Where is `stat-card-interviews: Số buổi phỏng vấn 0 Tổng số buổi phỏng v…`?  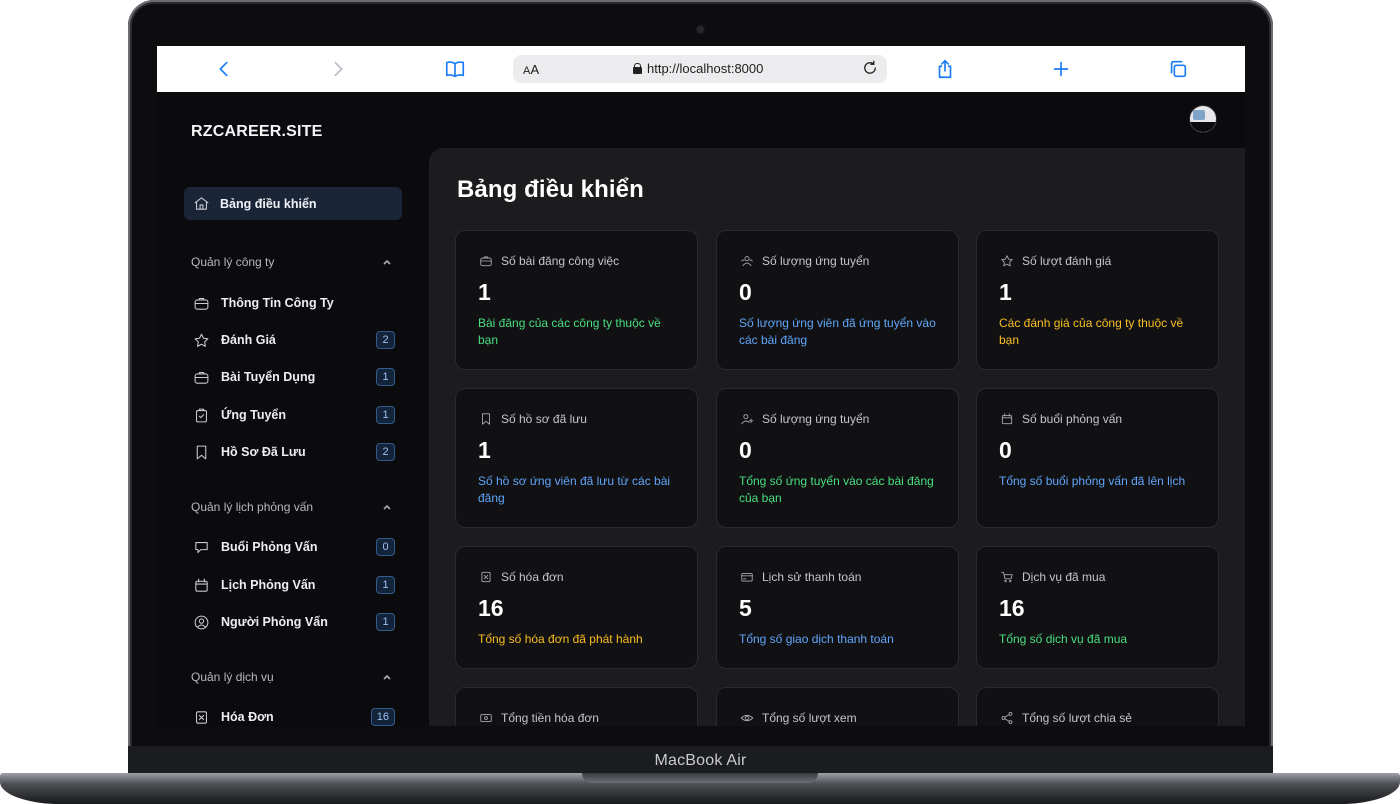
stat-card-interviews: Số buổi phỏng vấn 0 Tổng số buổi phỏng v… is located at coordinates (1097, 458).